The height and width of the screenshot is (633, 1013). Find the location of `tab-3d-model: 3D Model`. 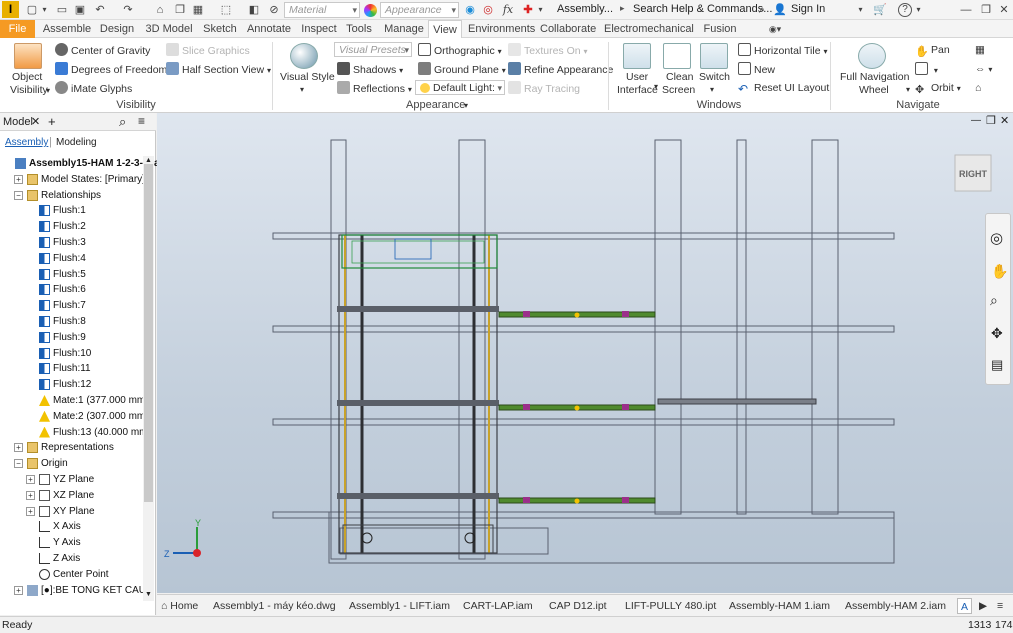

tab-3d-model: 3D Model is located at coordinates (169, 29).